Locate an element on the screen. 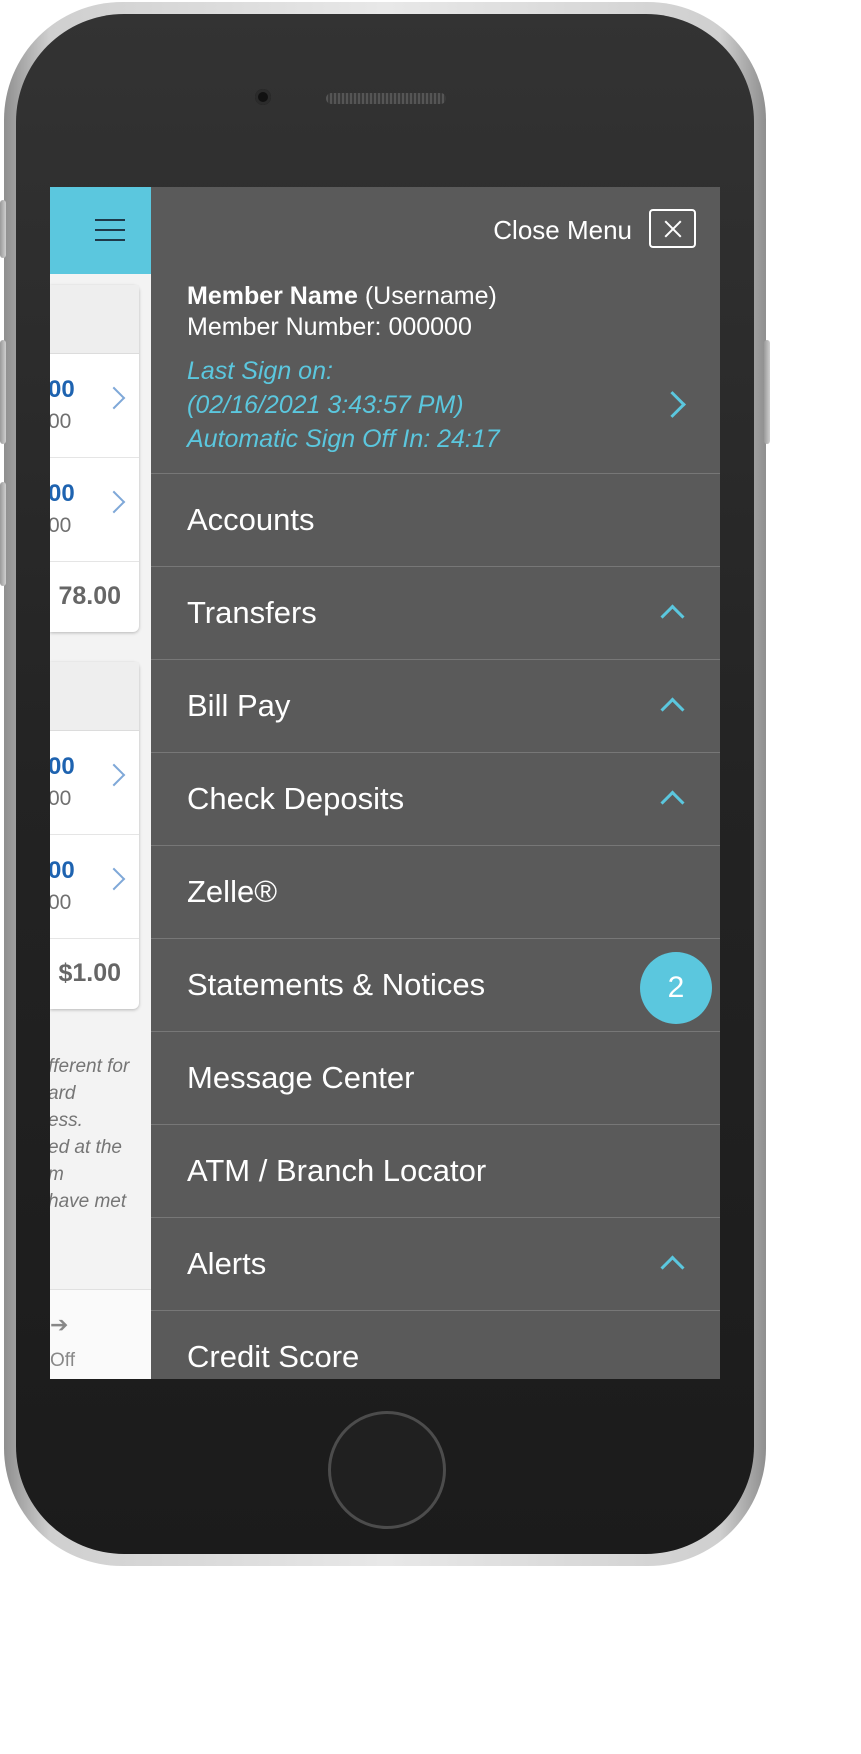 Image resolution: width=861 pixels, height=1754 pixels. menu-item-atm-branch-locator: ATM / Branch Locator is located at coordinates (435, 1170).